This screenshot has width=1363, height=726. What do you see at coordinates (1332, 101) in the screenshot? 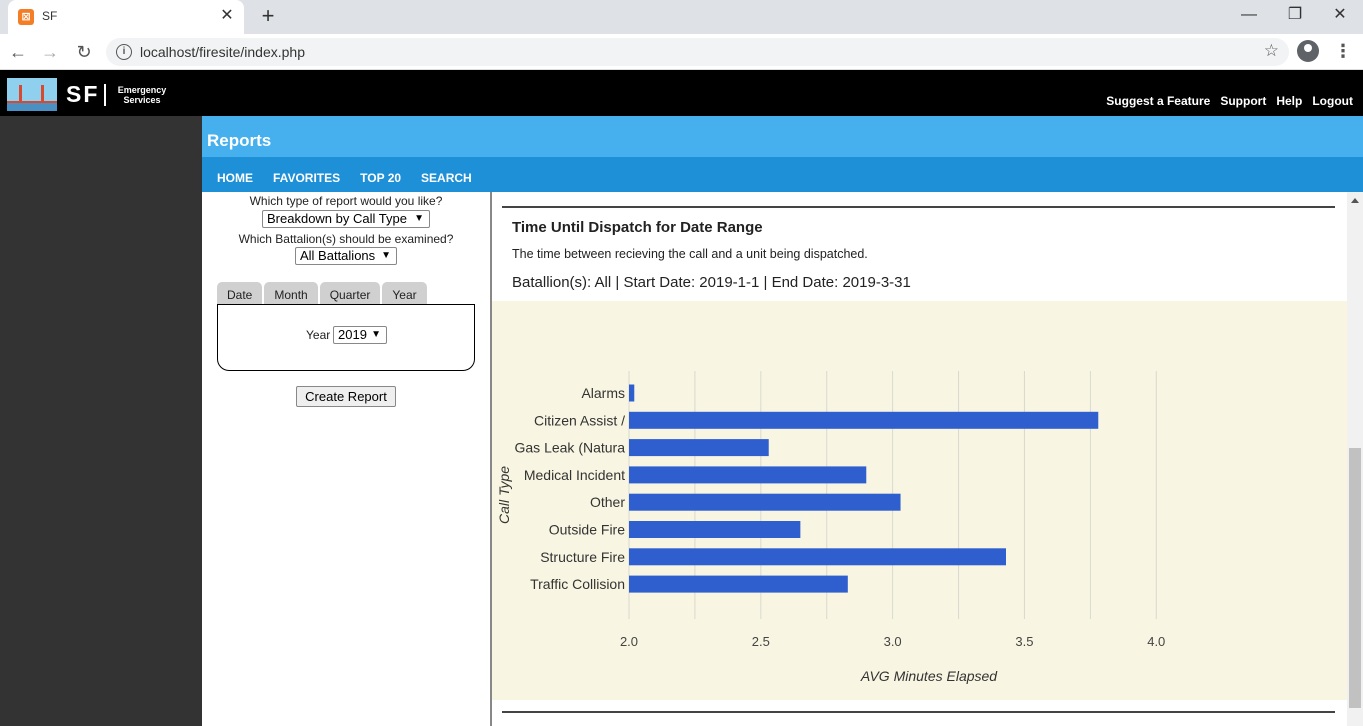
I see `logout-link: Logout` at bounding box center [1332, 101].